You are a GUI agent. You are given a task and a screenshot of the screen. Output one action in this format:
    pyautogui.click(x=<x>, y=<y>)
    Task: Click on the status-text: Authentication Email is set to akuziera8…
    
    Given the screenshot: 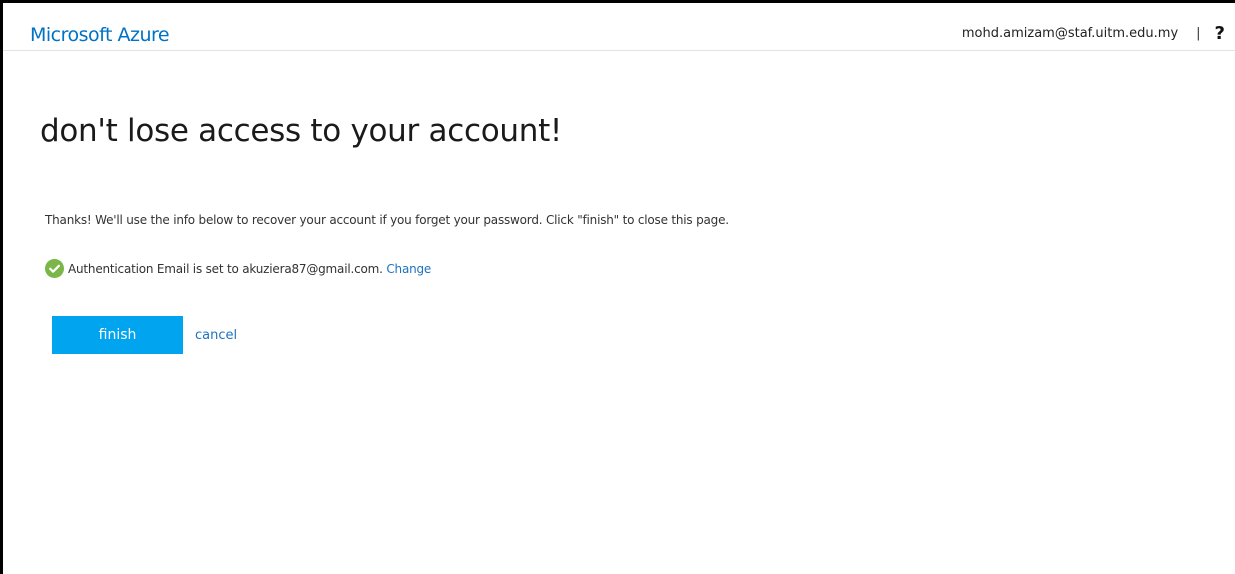 What is the action you would take?
    pyautogui.click(x=225, y=268)
    